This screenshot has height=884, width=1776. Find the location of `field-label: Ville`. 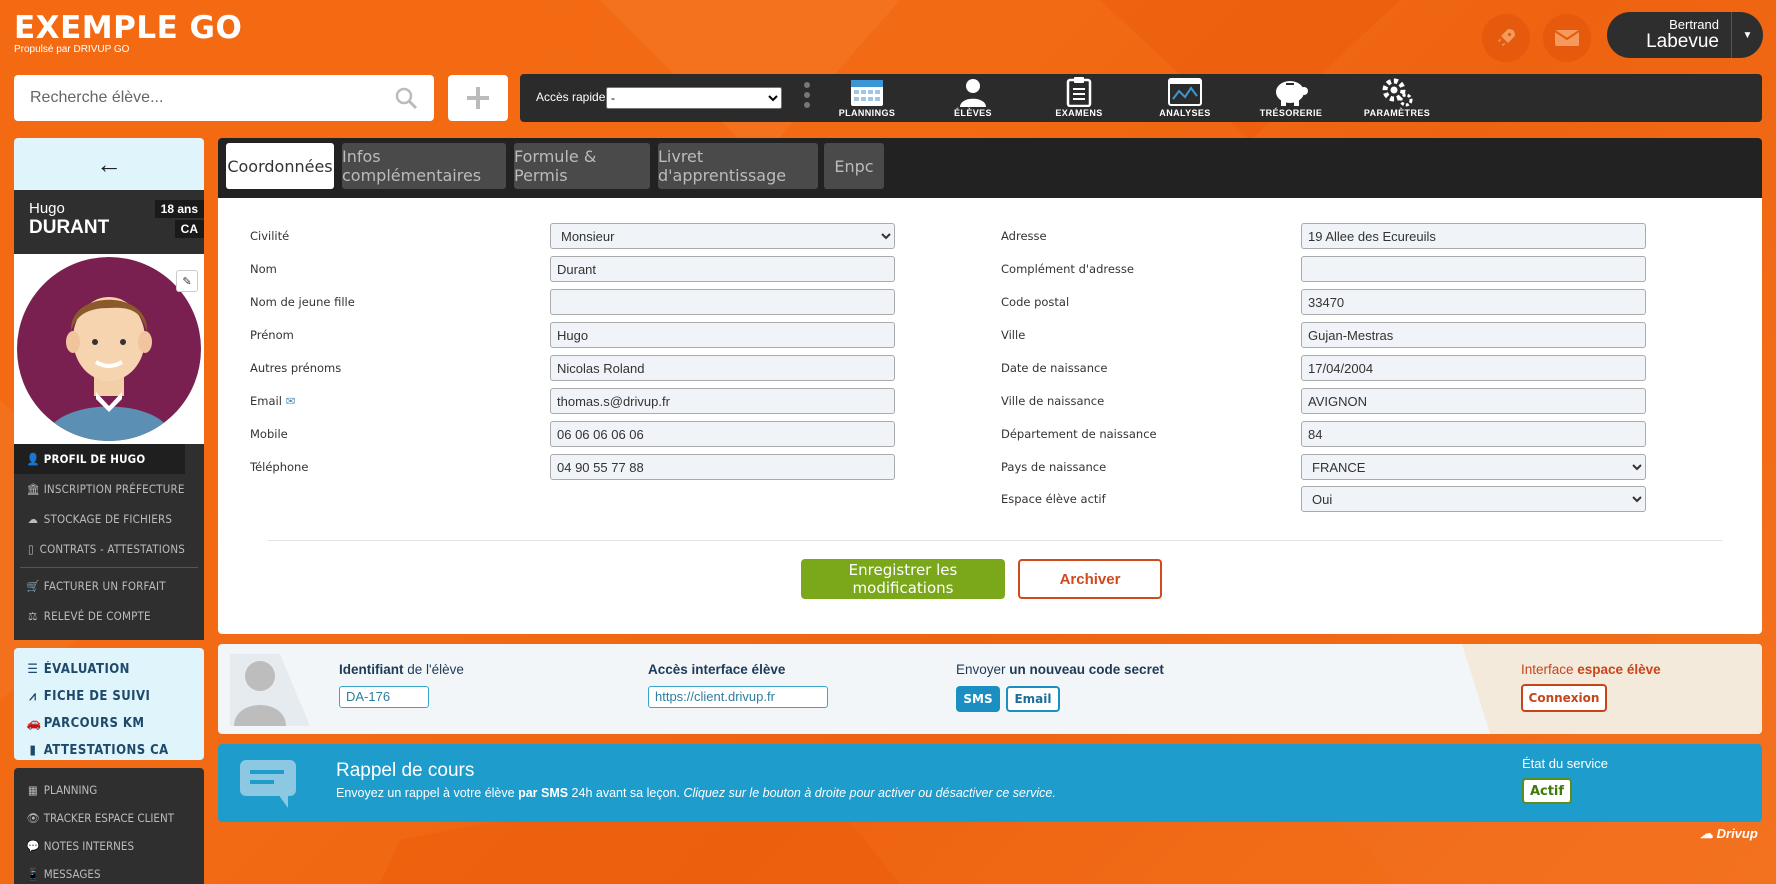

field-label: Ville is located at coordinates (1013, 335).